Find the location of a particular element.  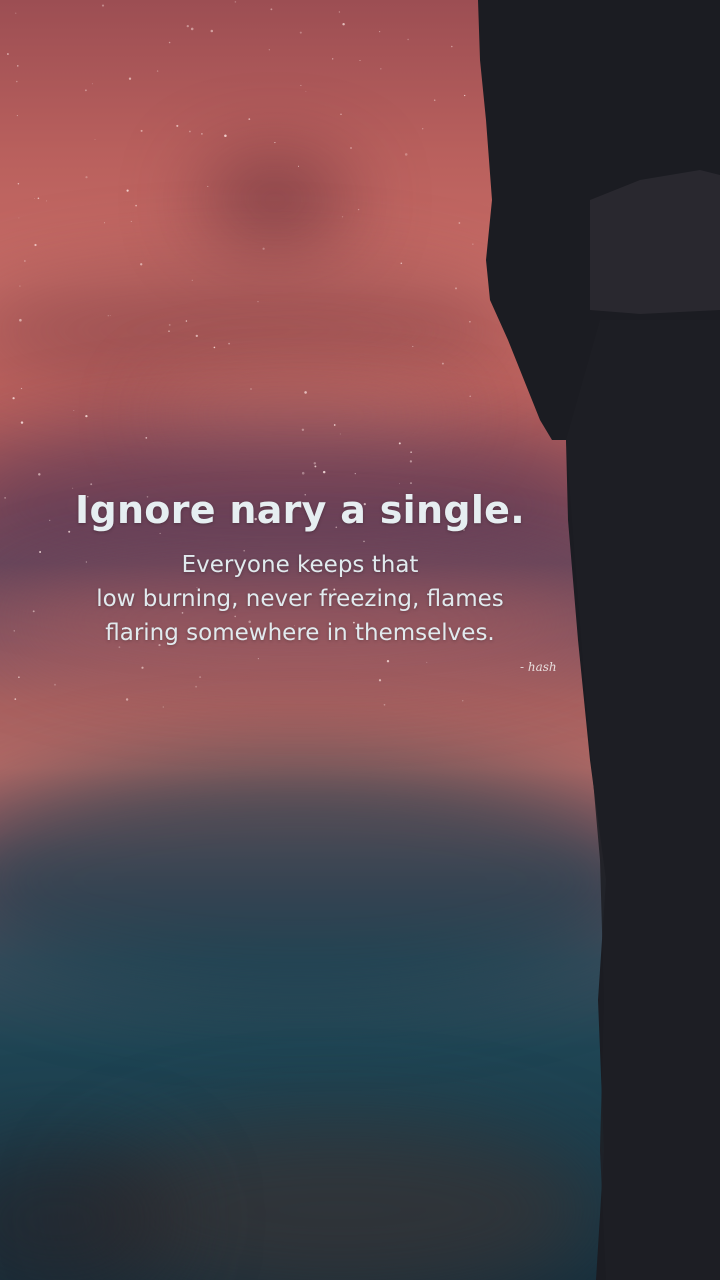

signature: - hash is located at coordinates (538, 667).